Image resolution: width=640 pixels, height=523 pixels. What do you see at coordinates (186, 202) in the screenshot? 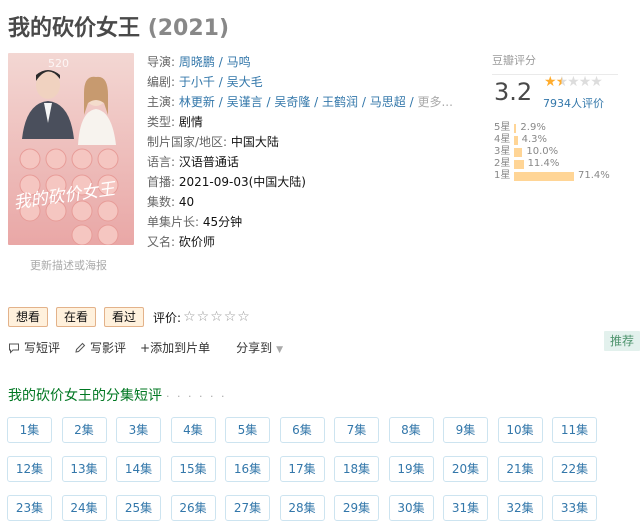
I see `episodes-value: 40` at bounding box center [186, 202].